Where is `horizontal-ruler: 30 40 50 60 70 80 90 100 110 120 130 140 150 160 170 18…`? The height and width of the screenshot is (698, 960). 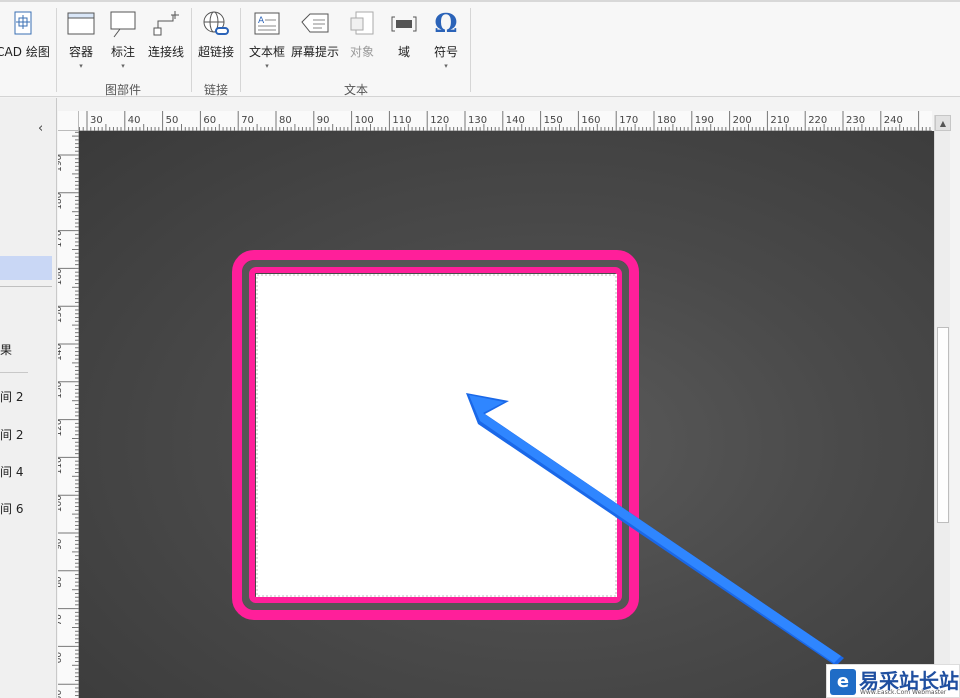 horizontal-ruler: 30 40 50 60 70 80 90 100 110 120 130 140 150 160 170 18… is located at coordinates (495, 121).